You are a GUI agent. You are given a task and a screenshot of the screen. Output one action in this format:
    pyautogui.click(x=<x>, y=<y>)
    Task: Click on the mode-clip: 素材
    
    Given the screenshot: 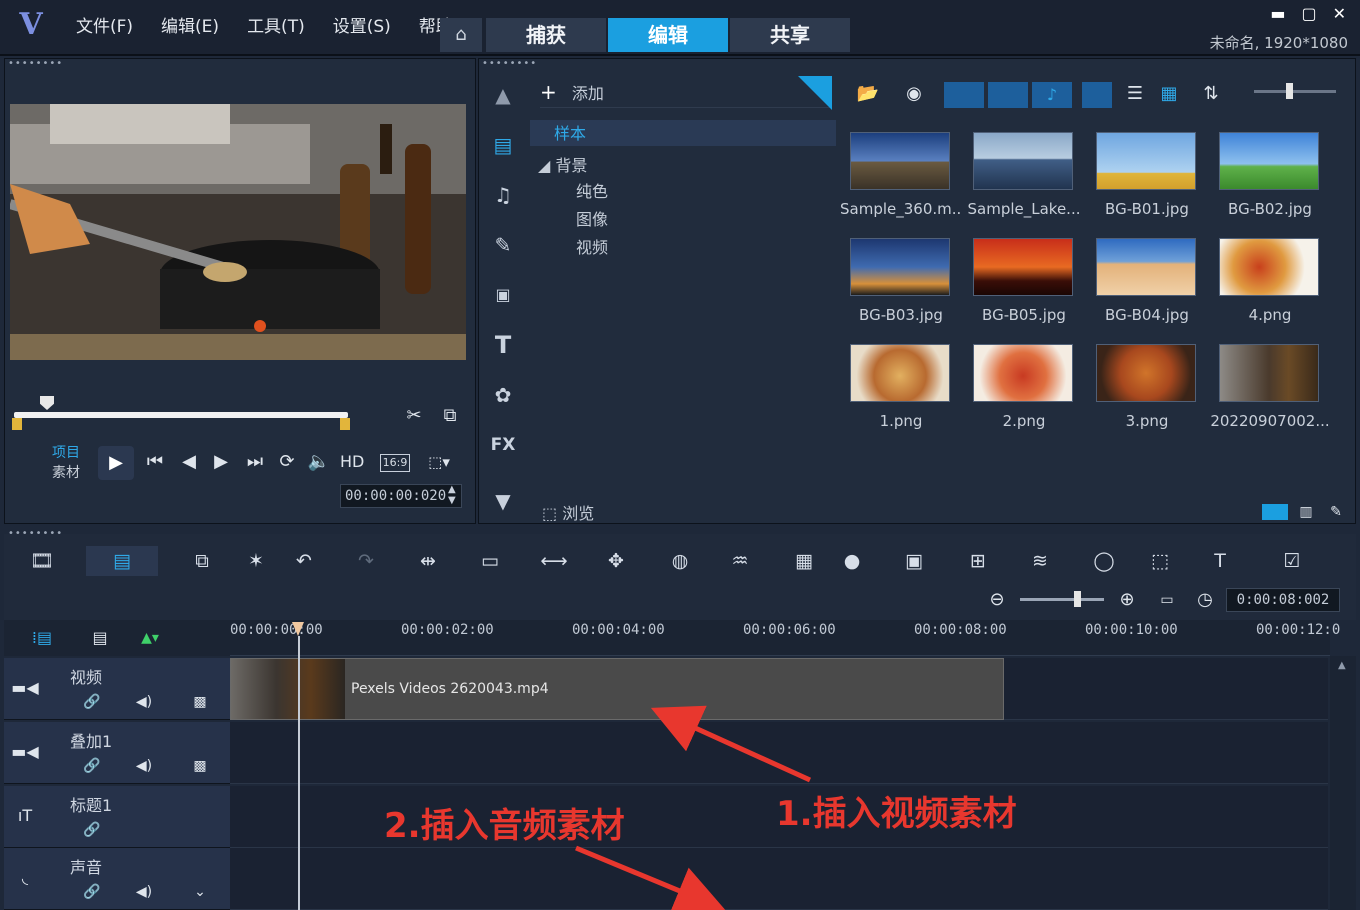 What is the action you would take?
    pyautogui.click(x=66, y=472)
    